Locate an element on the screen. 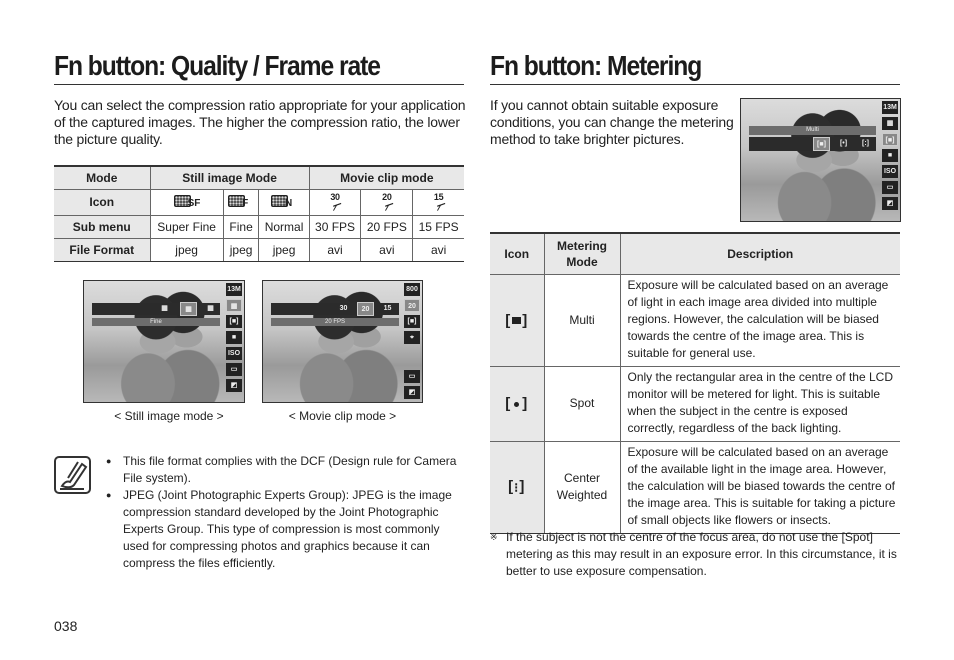  table-cell: N is located at coordinates (284, 202).